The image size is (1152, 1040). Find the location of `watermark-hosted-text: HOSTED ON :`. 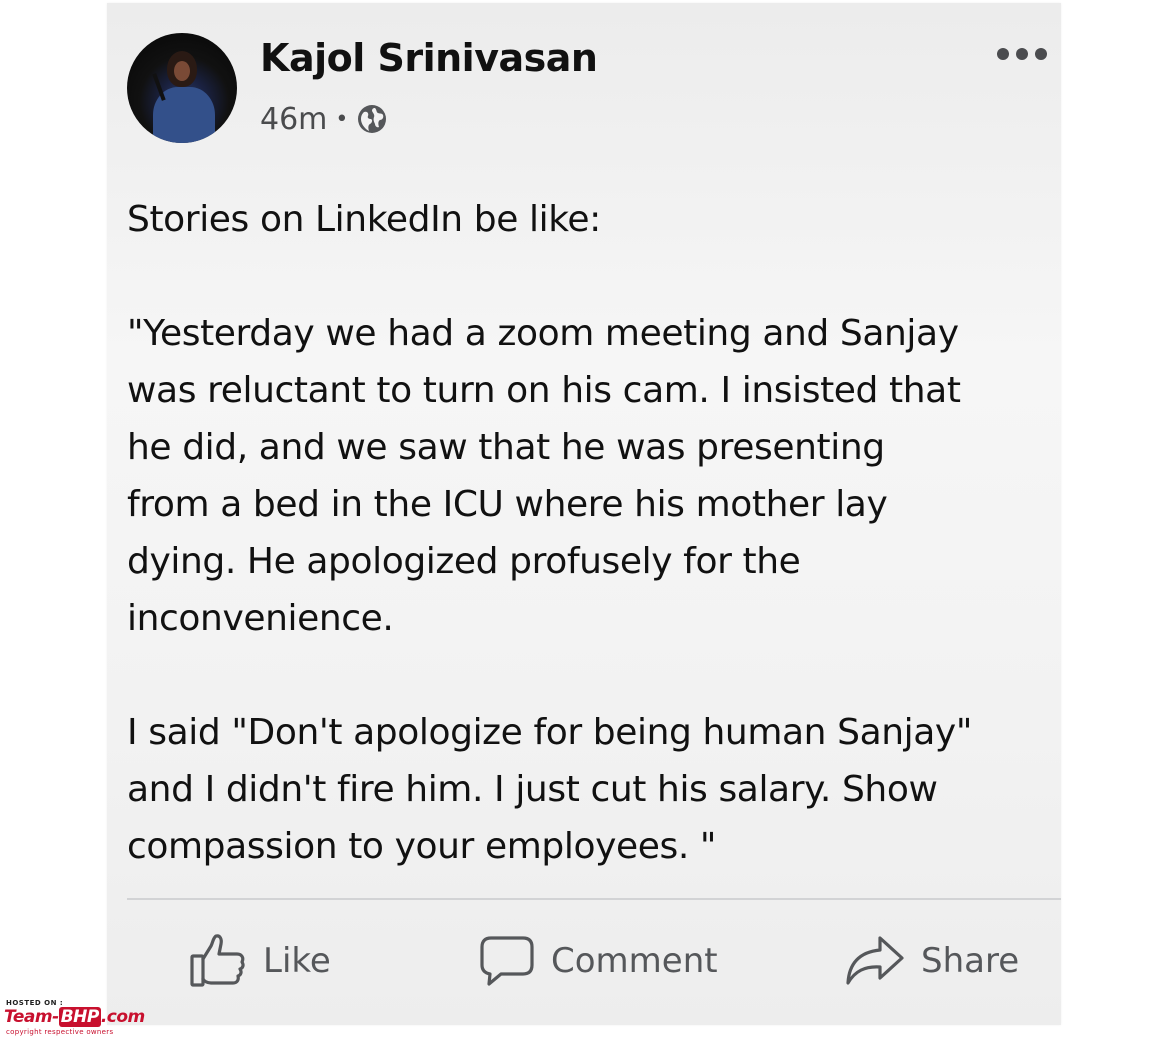

watermark-hosted-text: HOSTED ON : is located at coordinates (35, 1003).